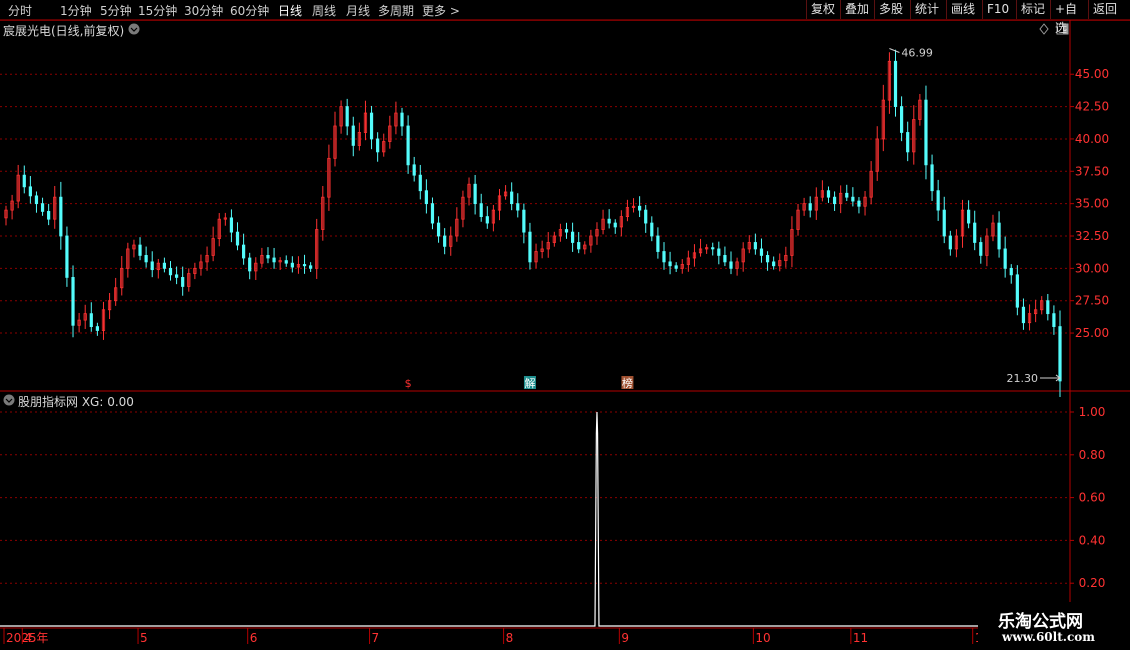  What do you see at coordinates (964, 9) in the screenshot?
I see `toolbar-button-4: 画线` at bounding box center [964, 9].